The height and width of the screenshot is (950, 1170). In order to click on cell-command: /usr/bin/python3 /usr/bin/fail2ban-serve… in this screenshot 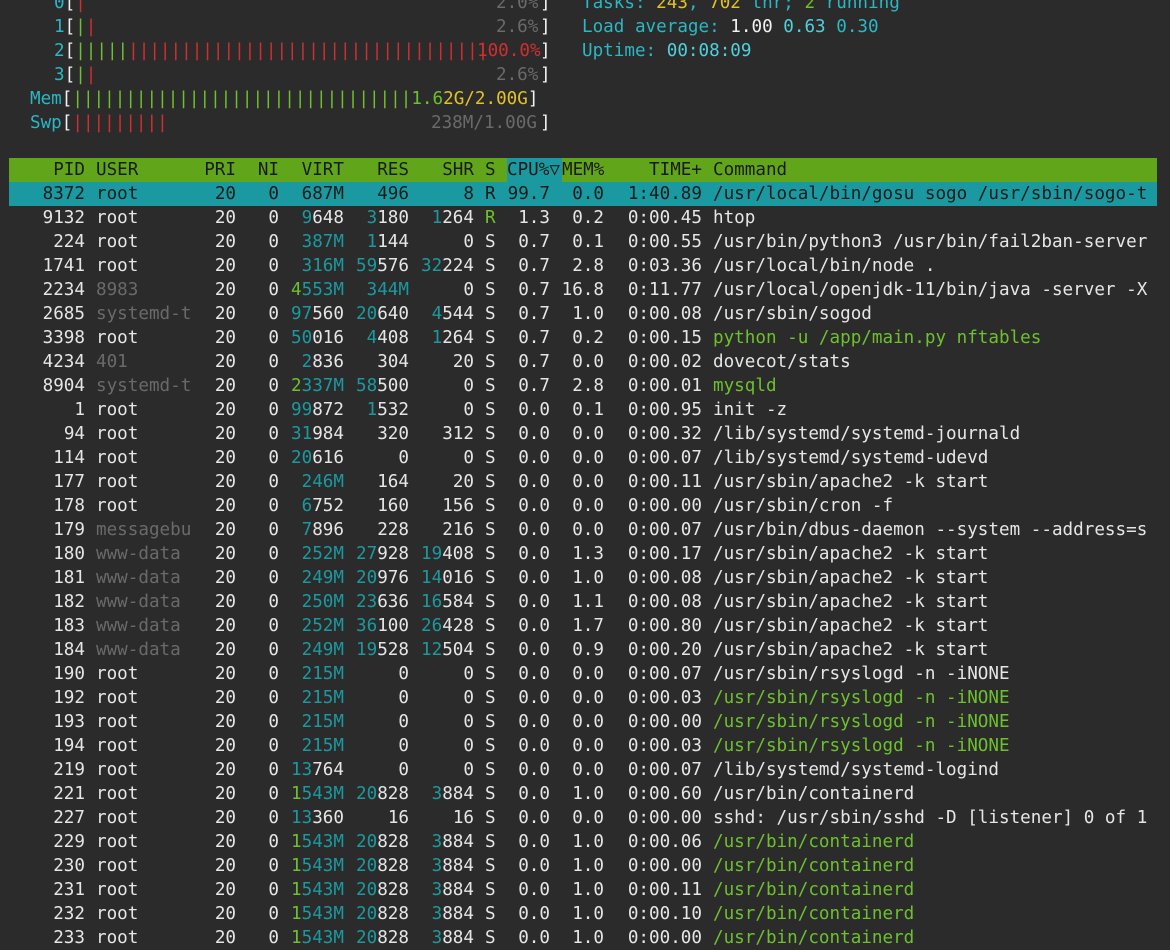, I will do `click(930, 242)`.